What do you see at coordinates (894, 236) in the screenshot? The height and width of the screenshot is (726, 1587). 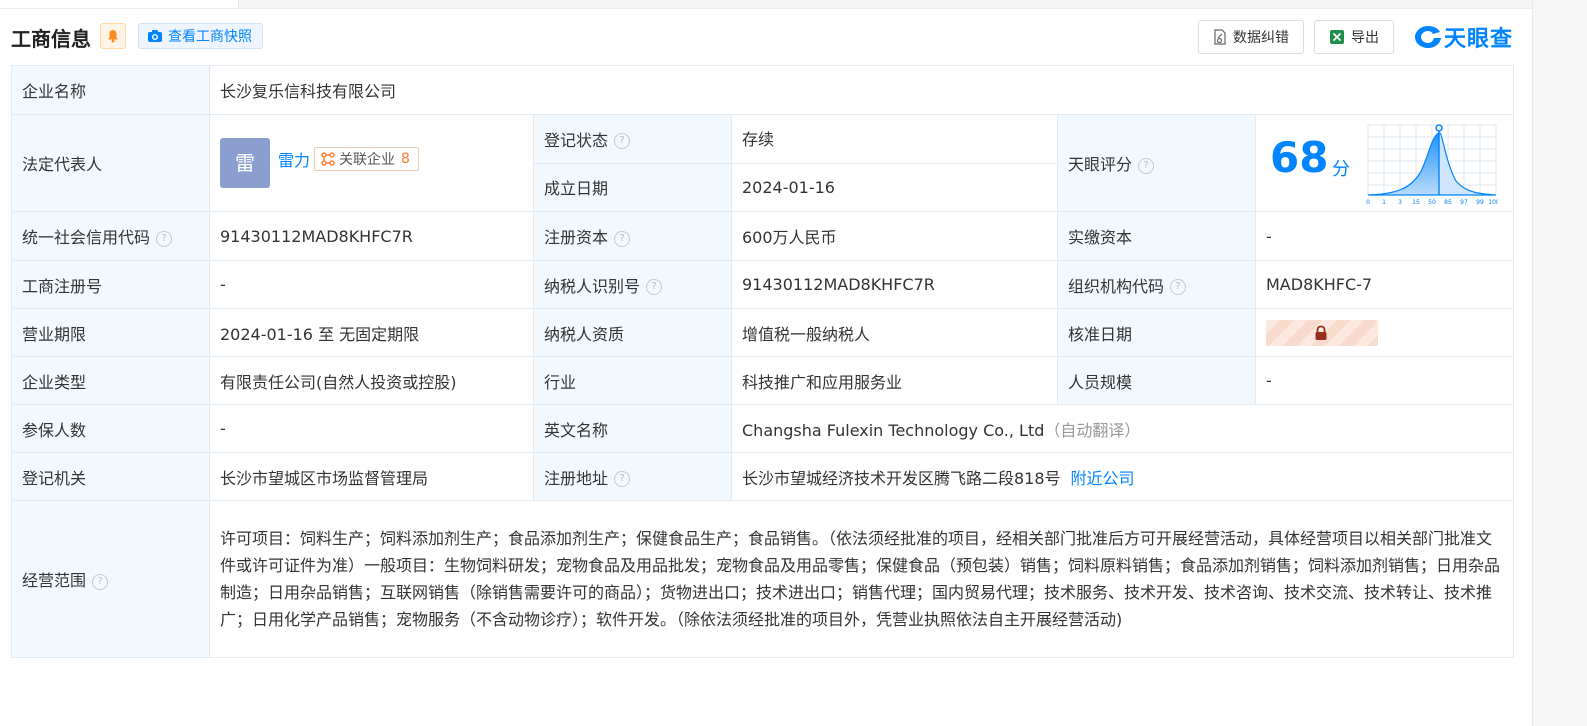 I see `reg-capital-value: 600万人民币` at bounding box center [894, 236].